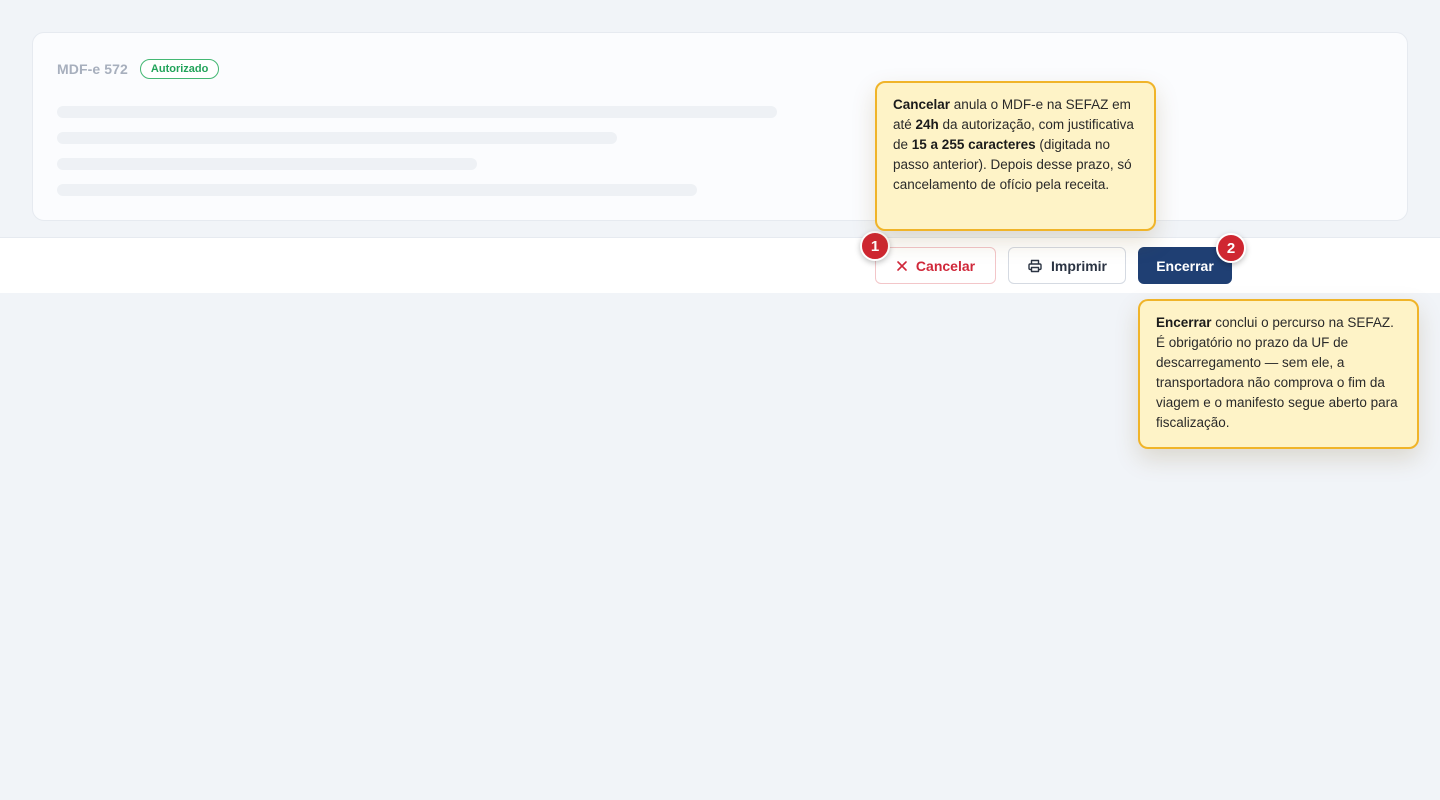 This screenshot has height=800, width=1440. Describe the element at coordinates (945, 265) in the screenshot. I see `cancel-button-label: Cancelar` at that location.